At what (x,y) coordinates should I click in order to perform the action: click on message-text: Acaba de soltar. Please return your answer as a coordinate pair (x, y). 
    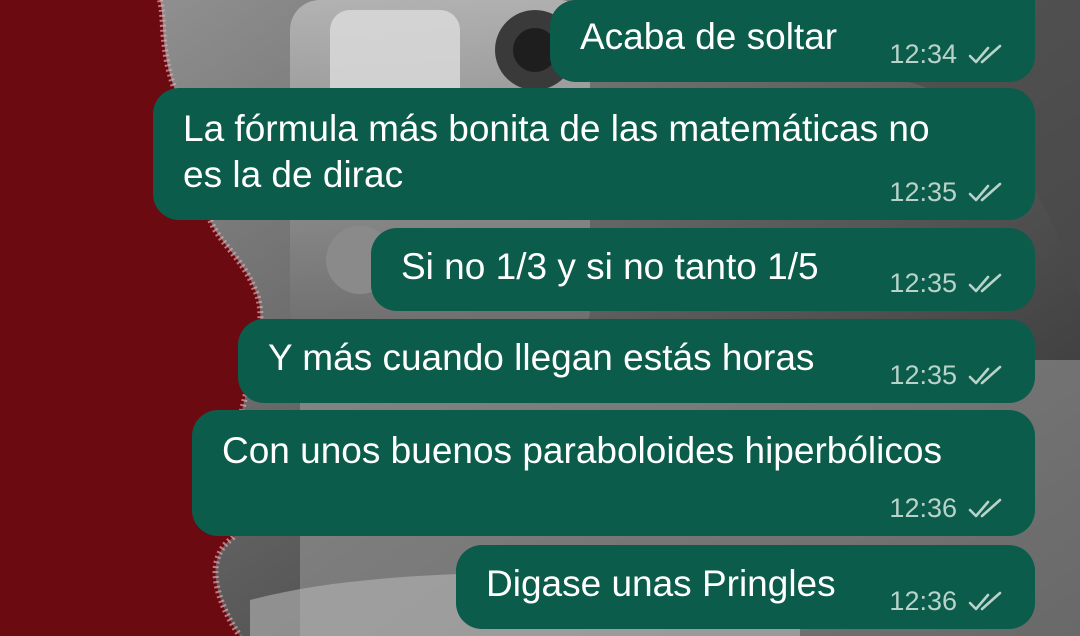
    Looking at the image, I should click on (709, 36).